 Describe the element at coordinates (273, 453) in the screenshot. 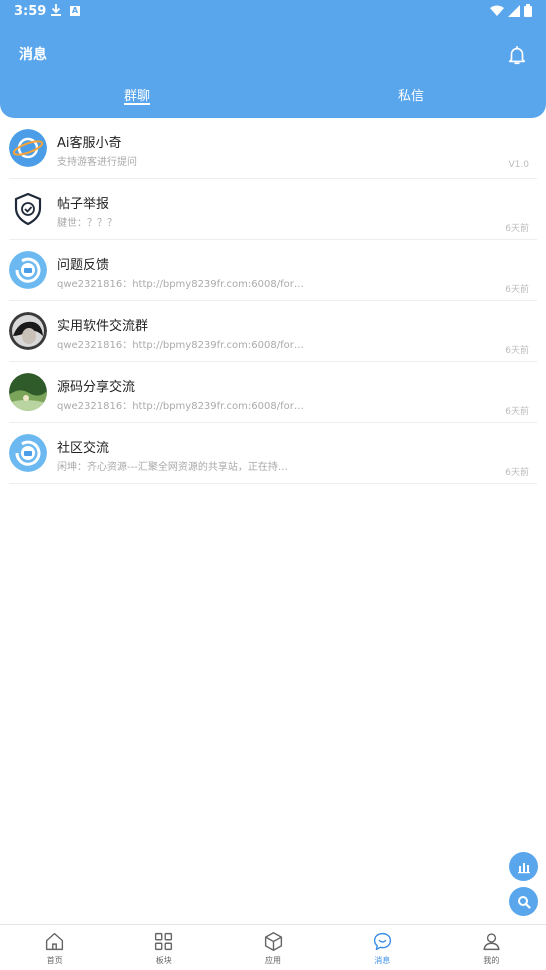

I see `conversation-item: 社区交流 闲坤：齐心资源---汇聚全网资源的共享站，正在持… 6天前` at that location.